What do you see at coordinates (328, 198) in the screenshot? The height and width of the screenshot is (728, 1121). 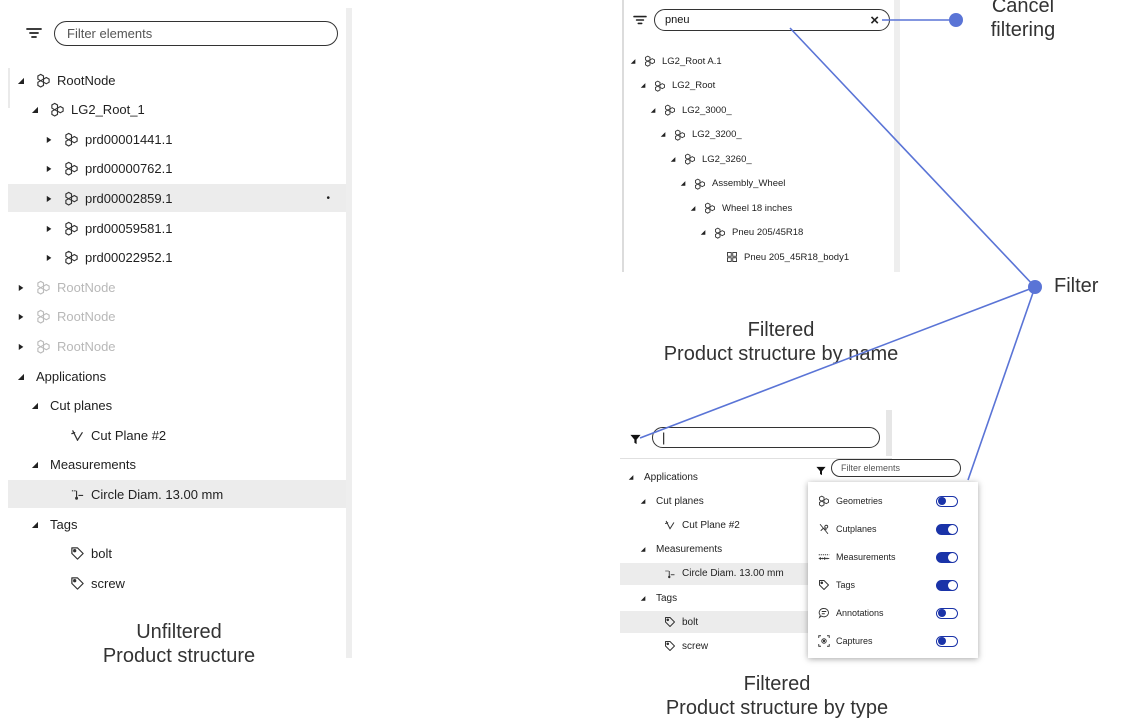 I see `more-options-icon: •` at bounding box center [328, 198].